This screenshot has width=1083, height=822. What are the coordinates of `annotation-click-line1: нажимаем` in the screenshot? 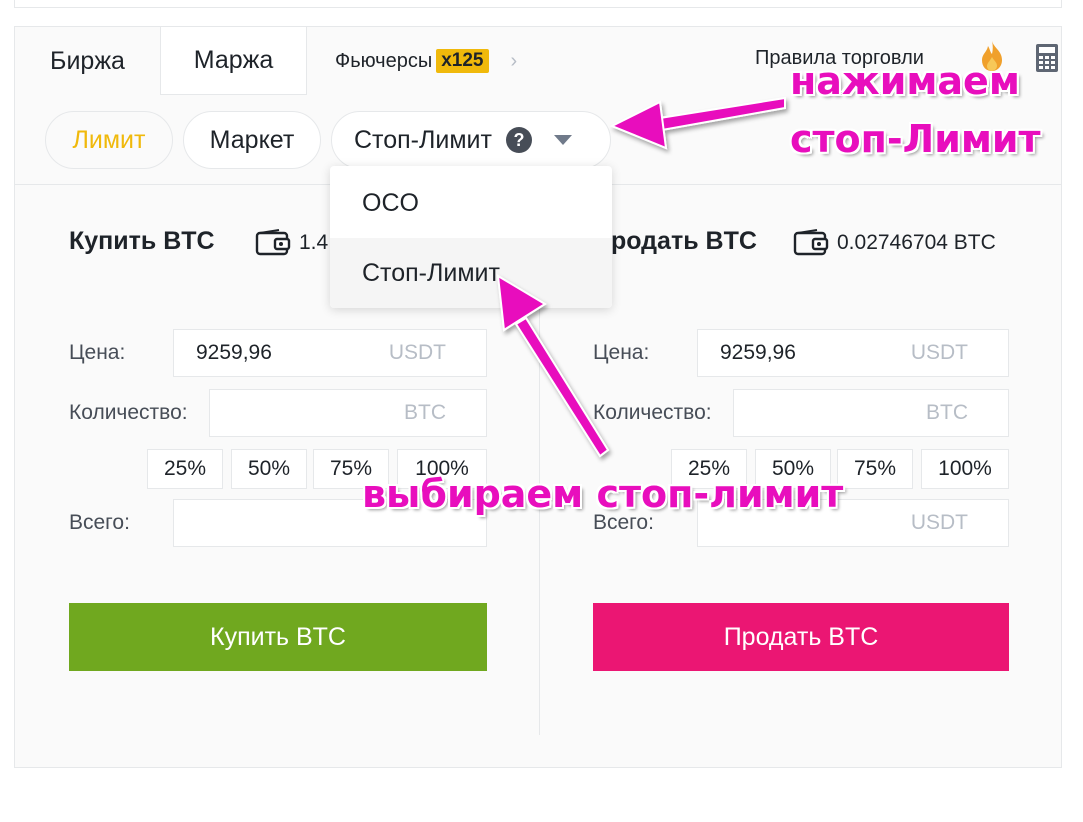 It's located at (905, 81).